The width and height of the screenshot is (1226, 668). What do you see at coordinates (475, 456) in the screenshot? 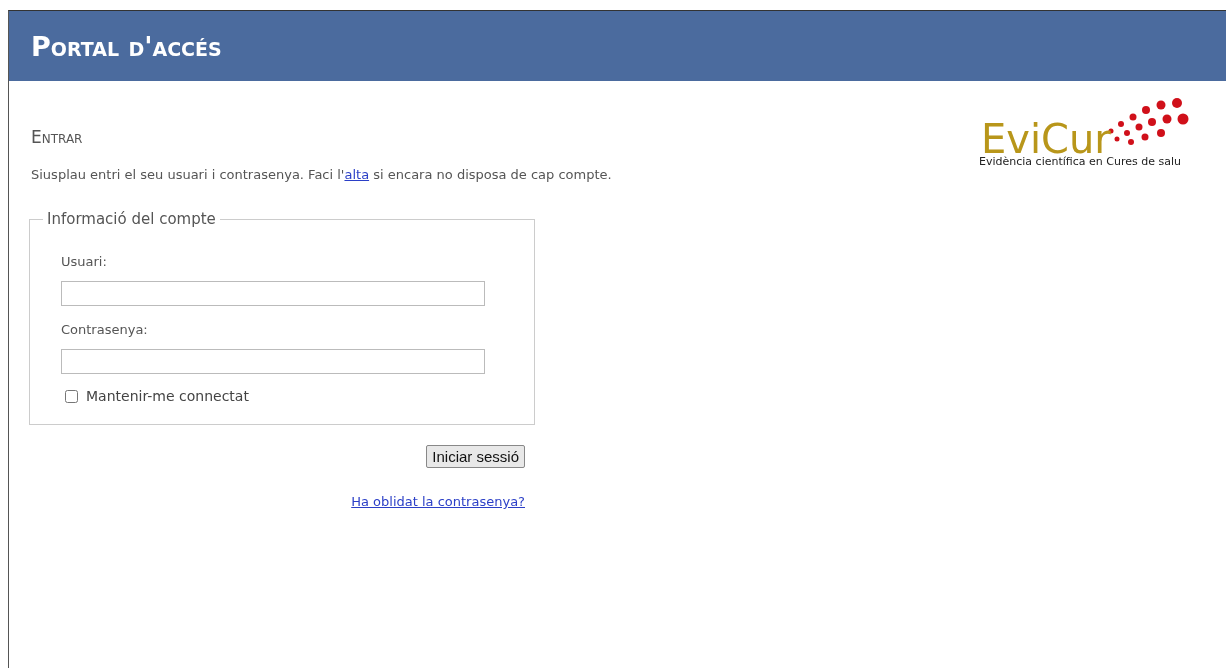
I see `login-button: Iniciar sessió` at bounding box center [475, 456].